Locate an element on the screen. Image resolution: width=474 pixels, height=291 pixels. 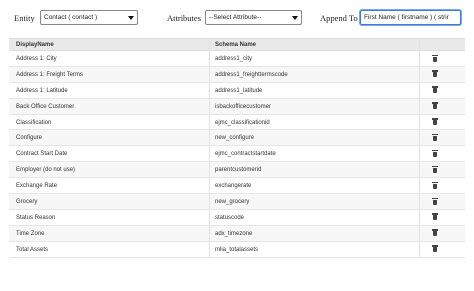
table-row: Address 1: City address1_city is located at coordinates (237, 59).